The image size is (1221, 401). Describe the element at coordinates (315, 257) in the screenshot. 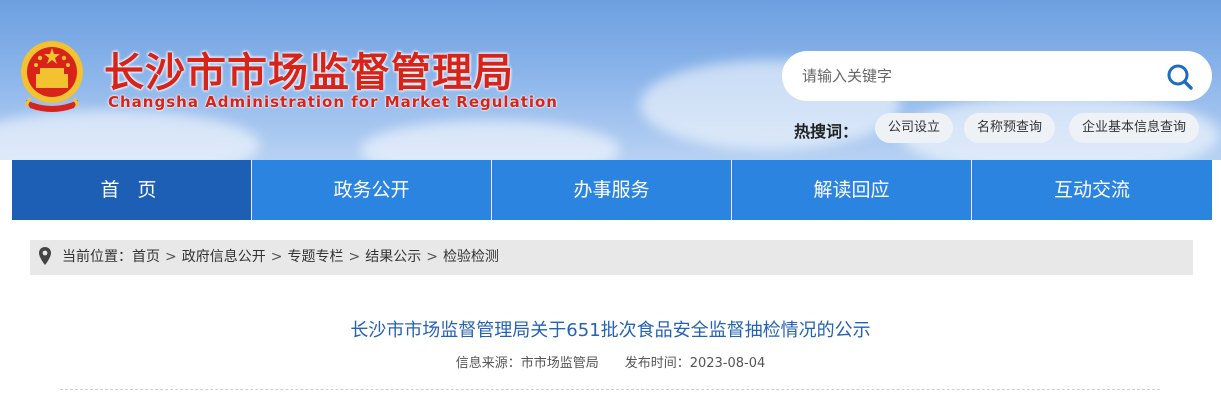

I see `breadcrumb-link-special-topics: 专题专栏` at that location.